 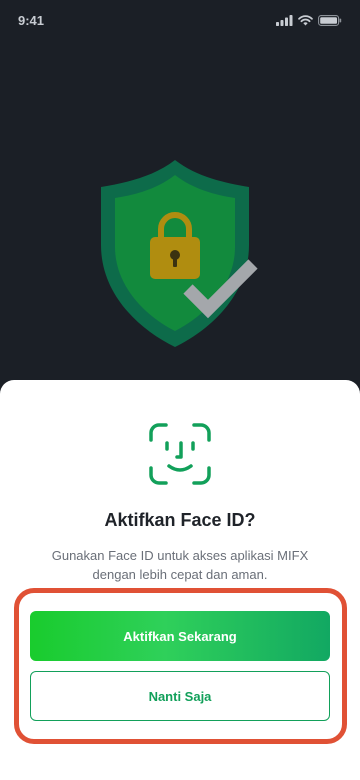 I want to click on sheet-title: Aktifkan Face ID?, so click(x=180, y=520).